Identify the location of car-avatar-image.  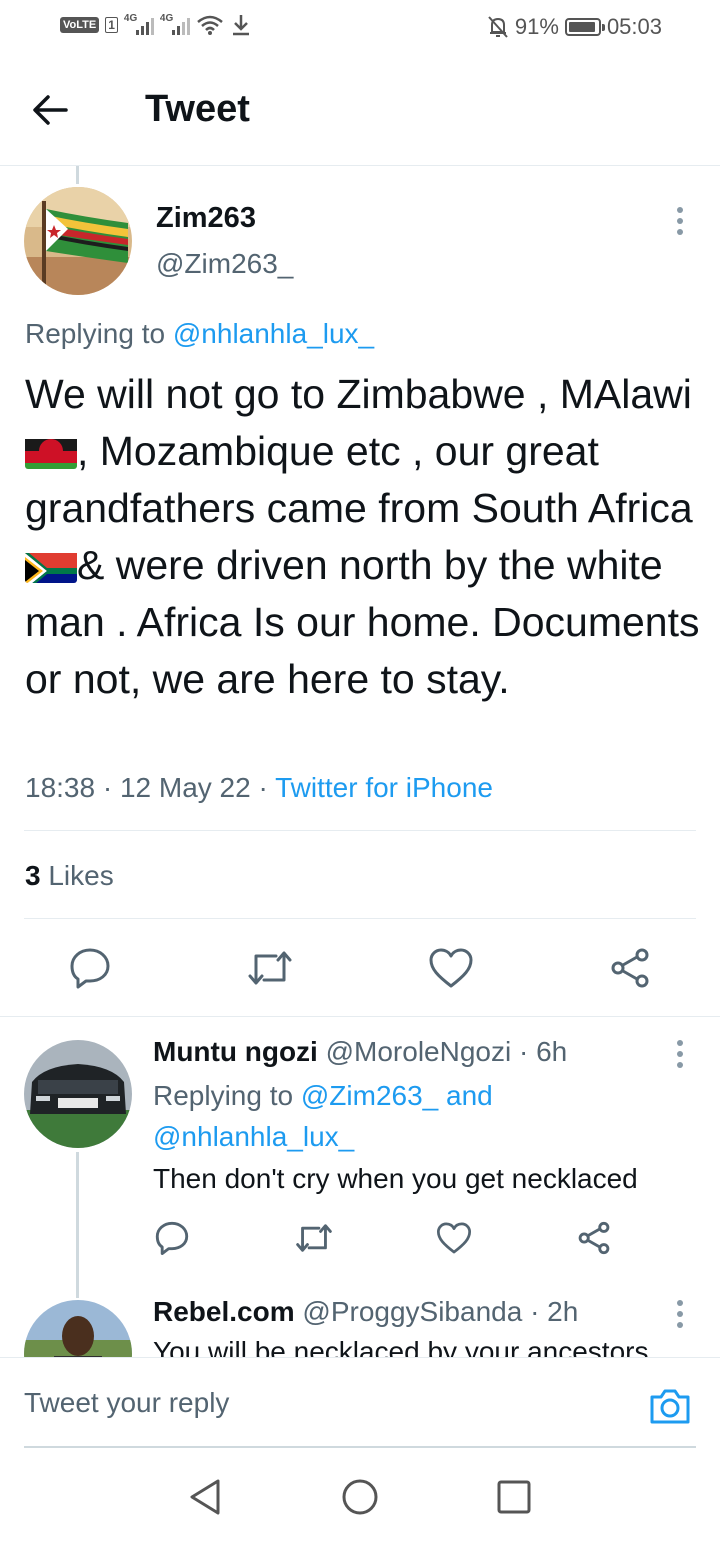
(78, 1094).